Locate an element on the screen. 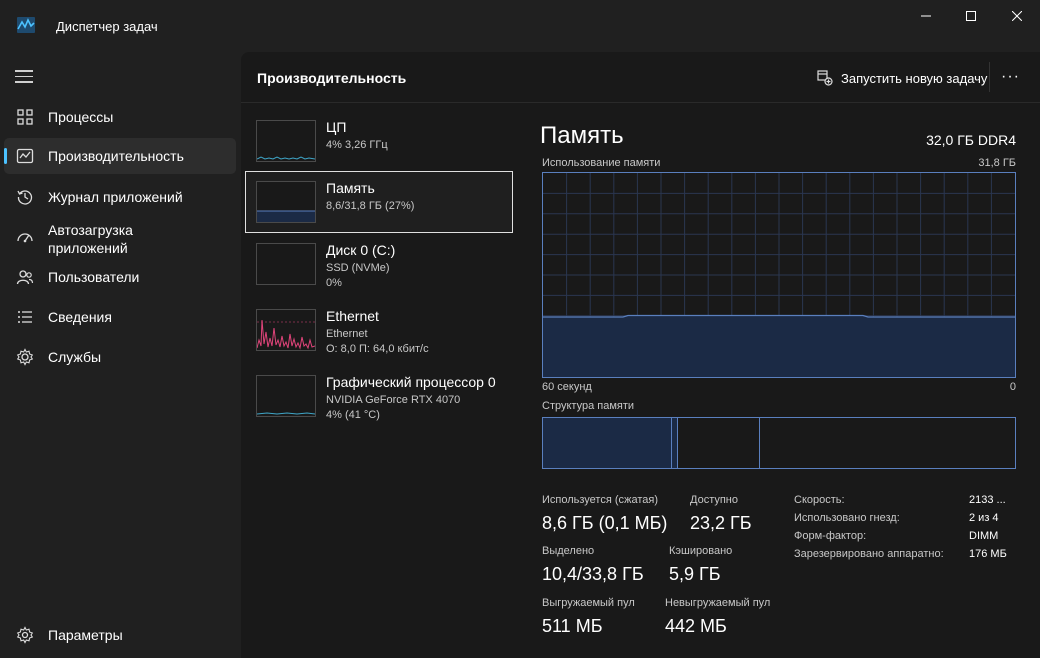 Image resolution: width=1040 pixels, height=658 pixels. resource-item-ethernet: Ethernet Ethernet О: 8,0 П: 64,0 кбит/с is located at coordinates (379, 330).